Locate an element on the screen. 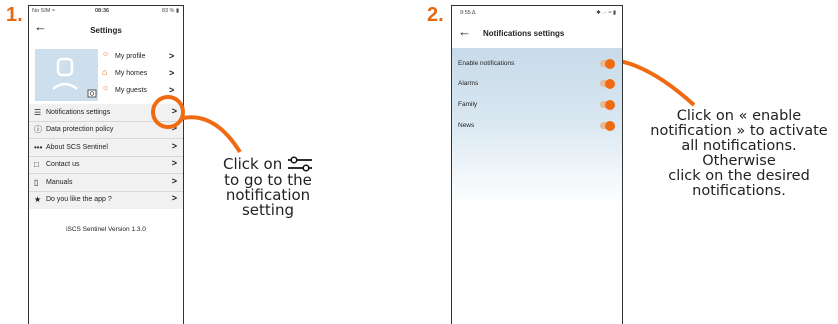  alarms-row: Alarms is located at coordinates (537, 84).